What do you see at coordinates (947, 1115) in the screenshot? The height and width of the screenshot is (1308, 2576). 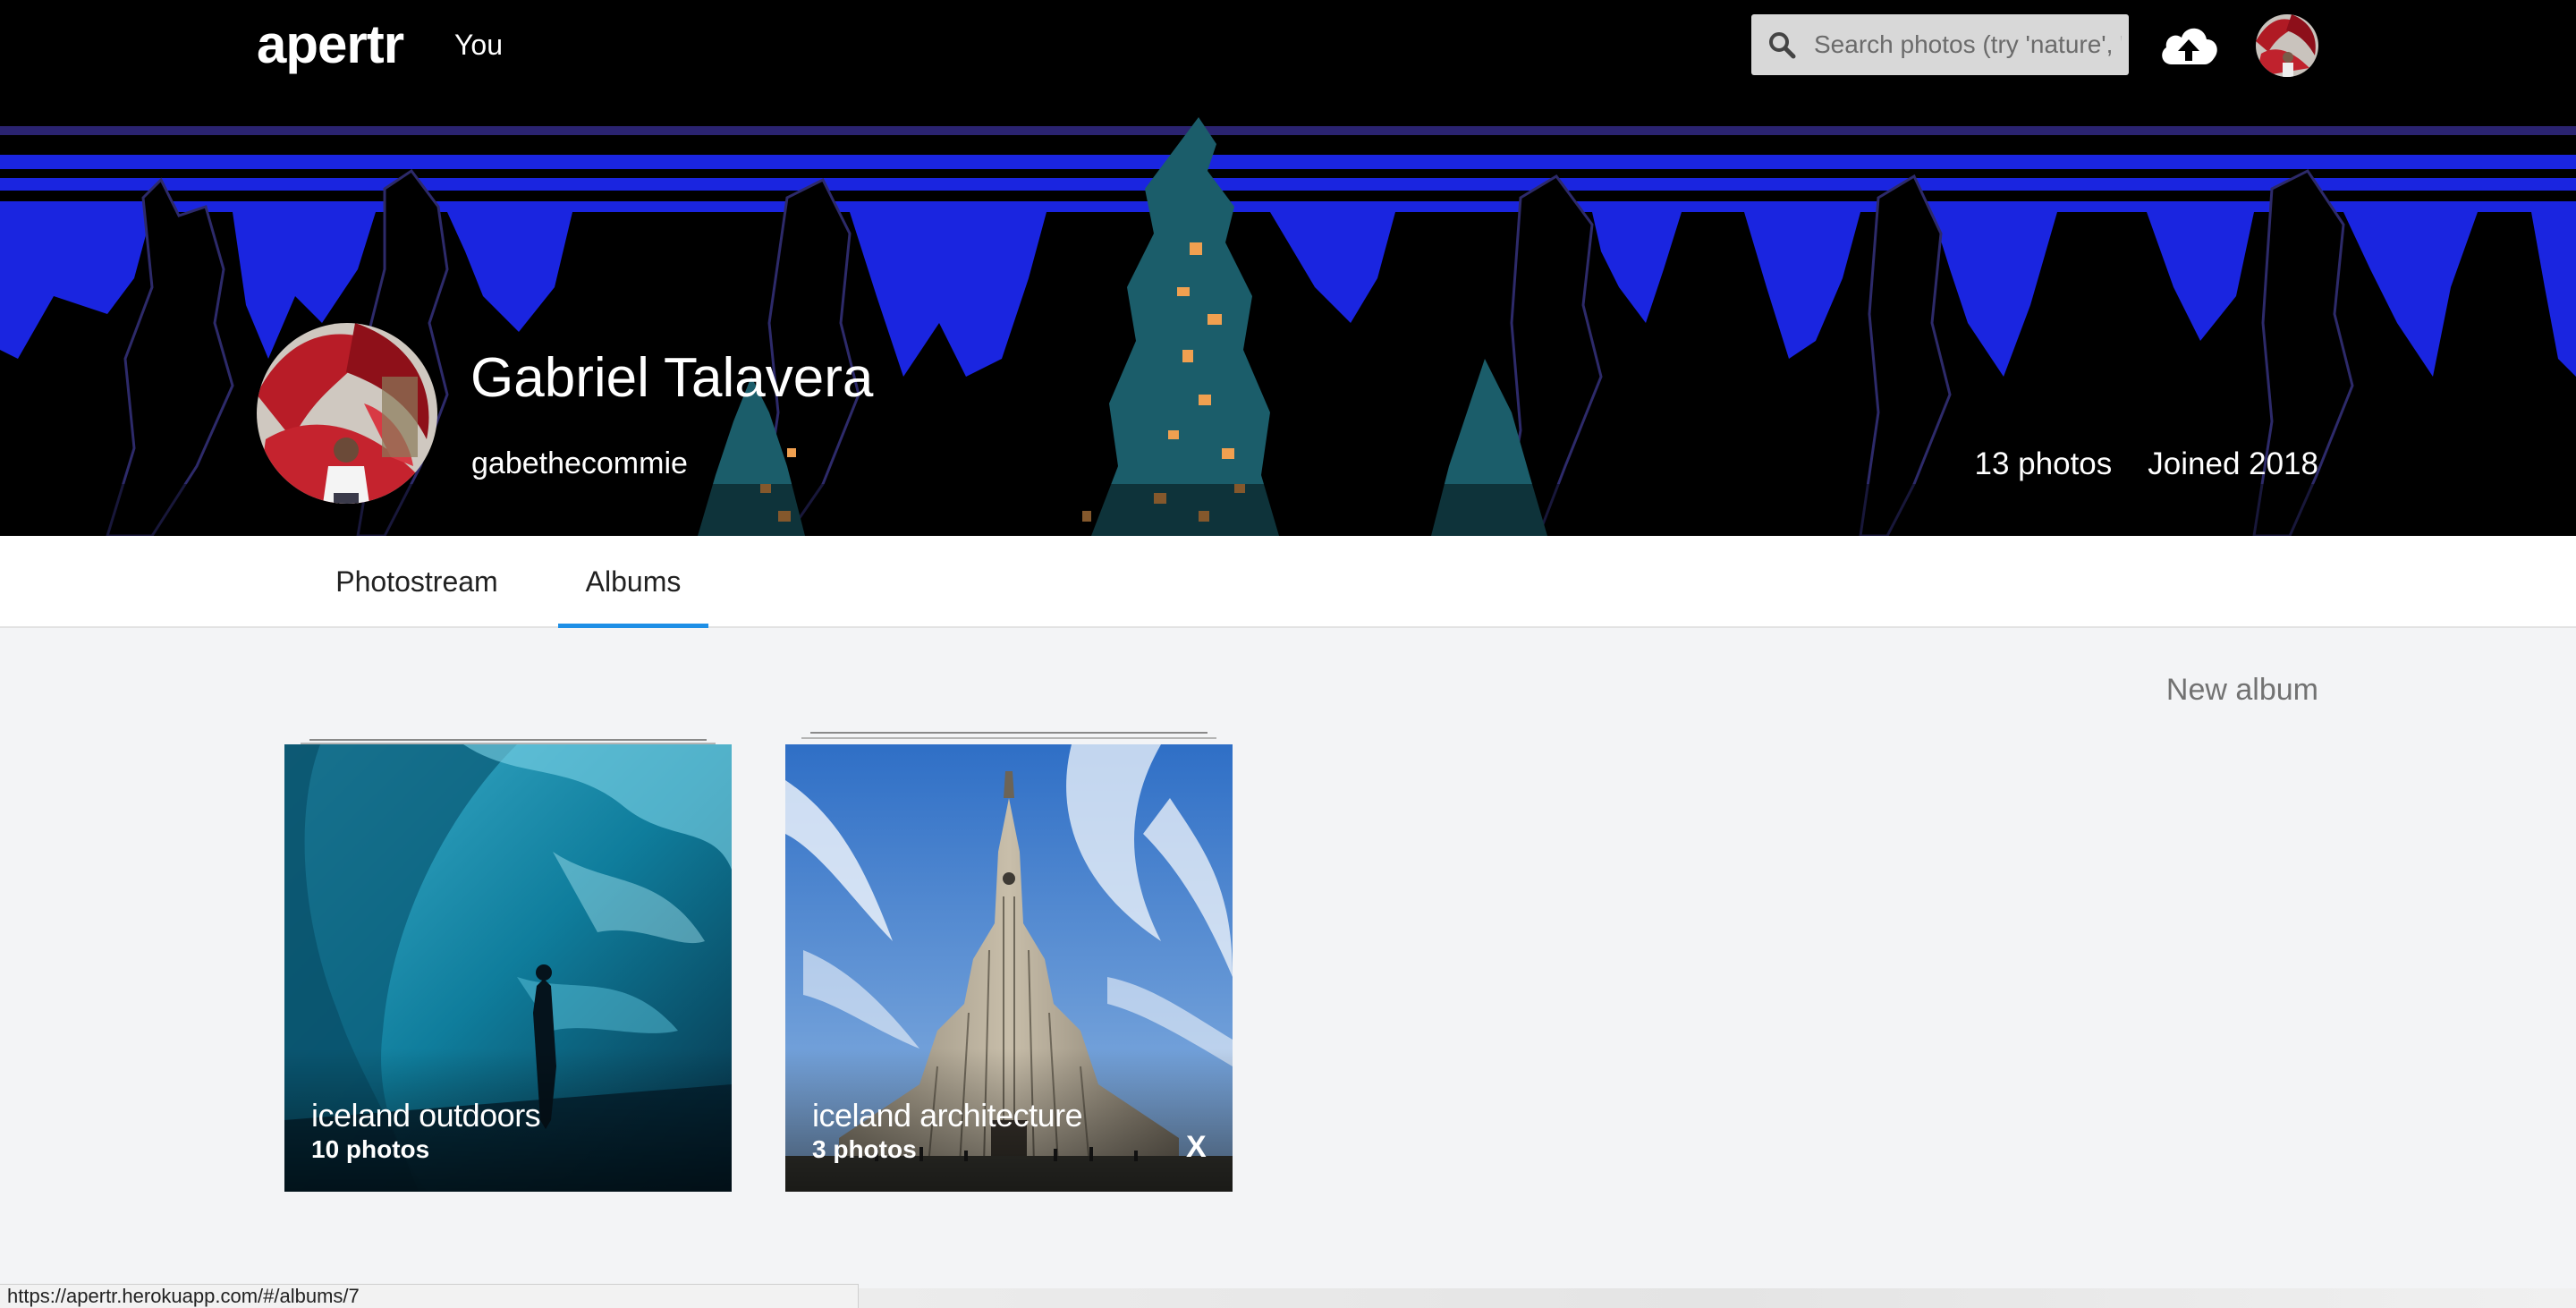 I see `album-title: iceland architecture` at bounding box center [947, 1115].